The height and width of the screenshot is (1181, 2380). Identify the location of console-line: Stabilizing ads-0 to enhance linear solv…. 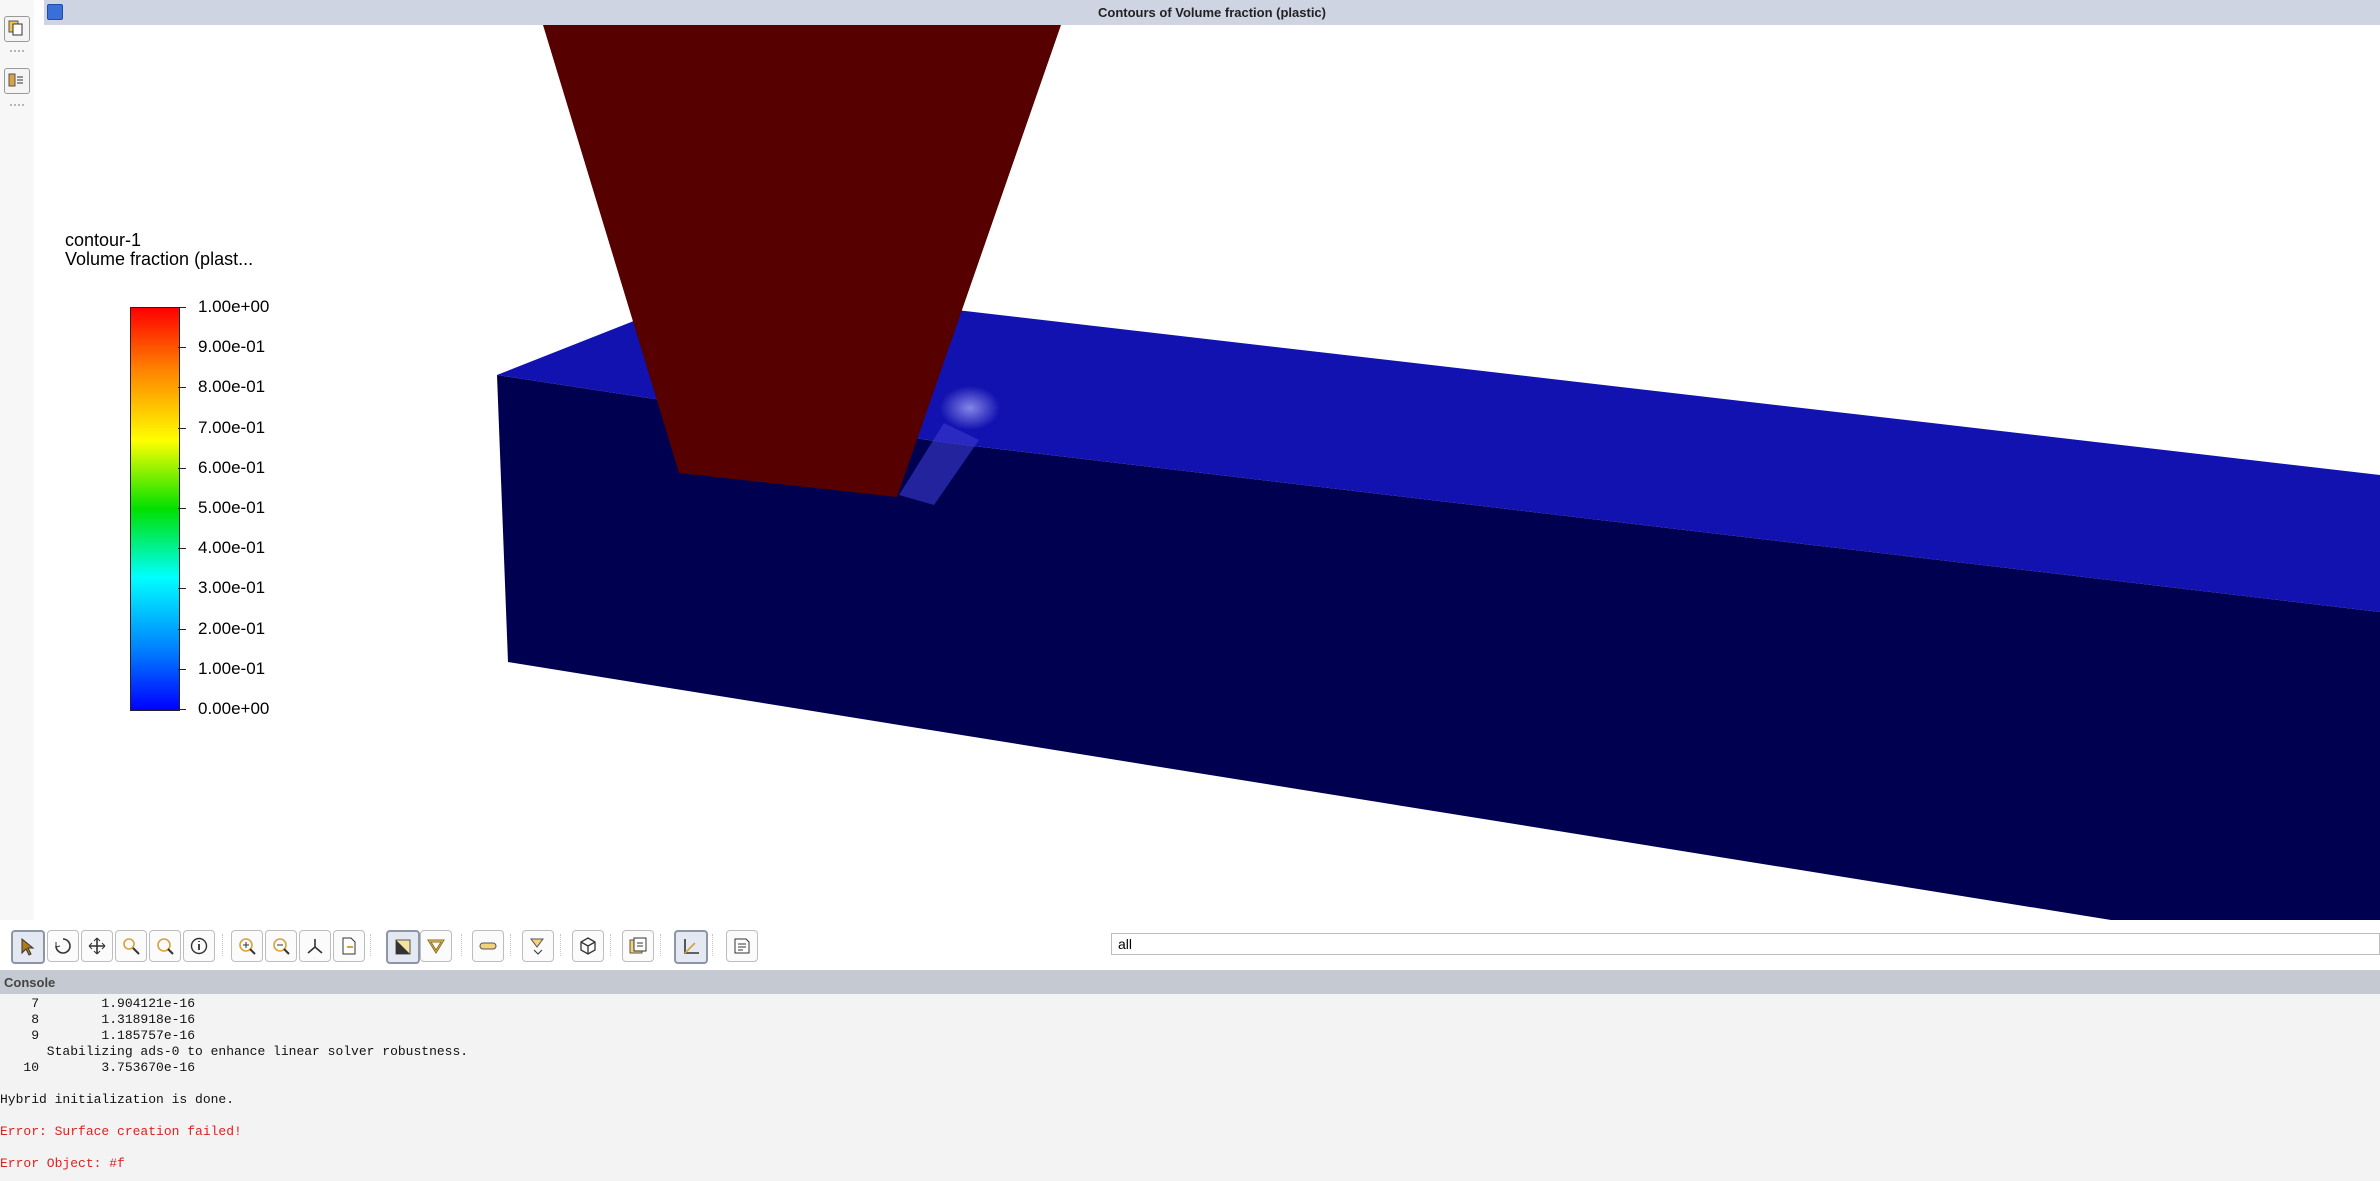
(234, 1051).